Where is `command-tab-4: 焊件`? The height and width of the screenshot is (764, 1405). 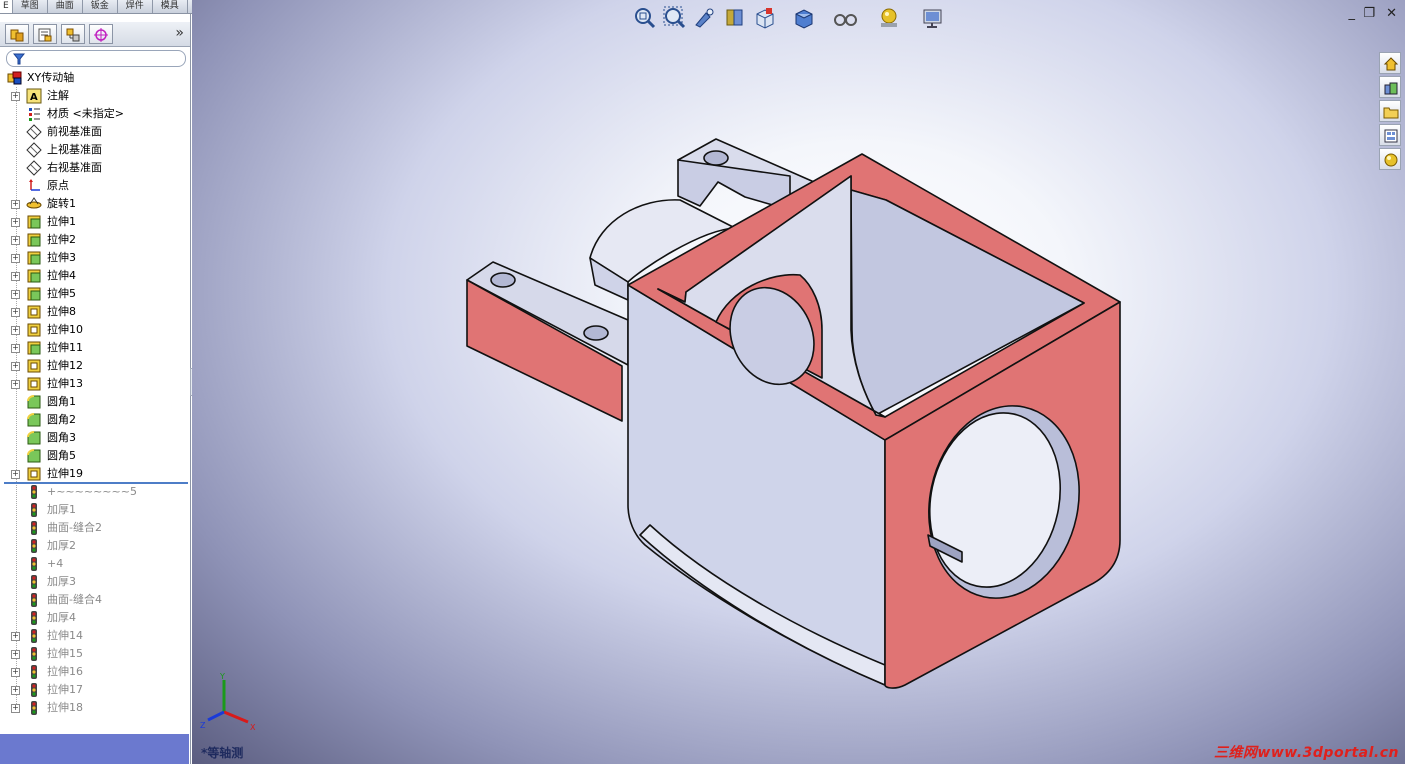 command-tab-4: 焊件 is located at coordinates (135, 6).